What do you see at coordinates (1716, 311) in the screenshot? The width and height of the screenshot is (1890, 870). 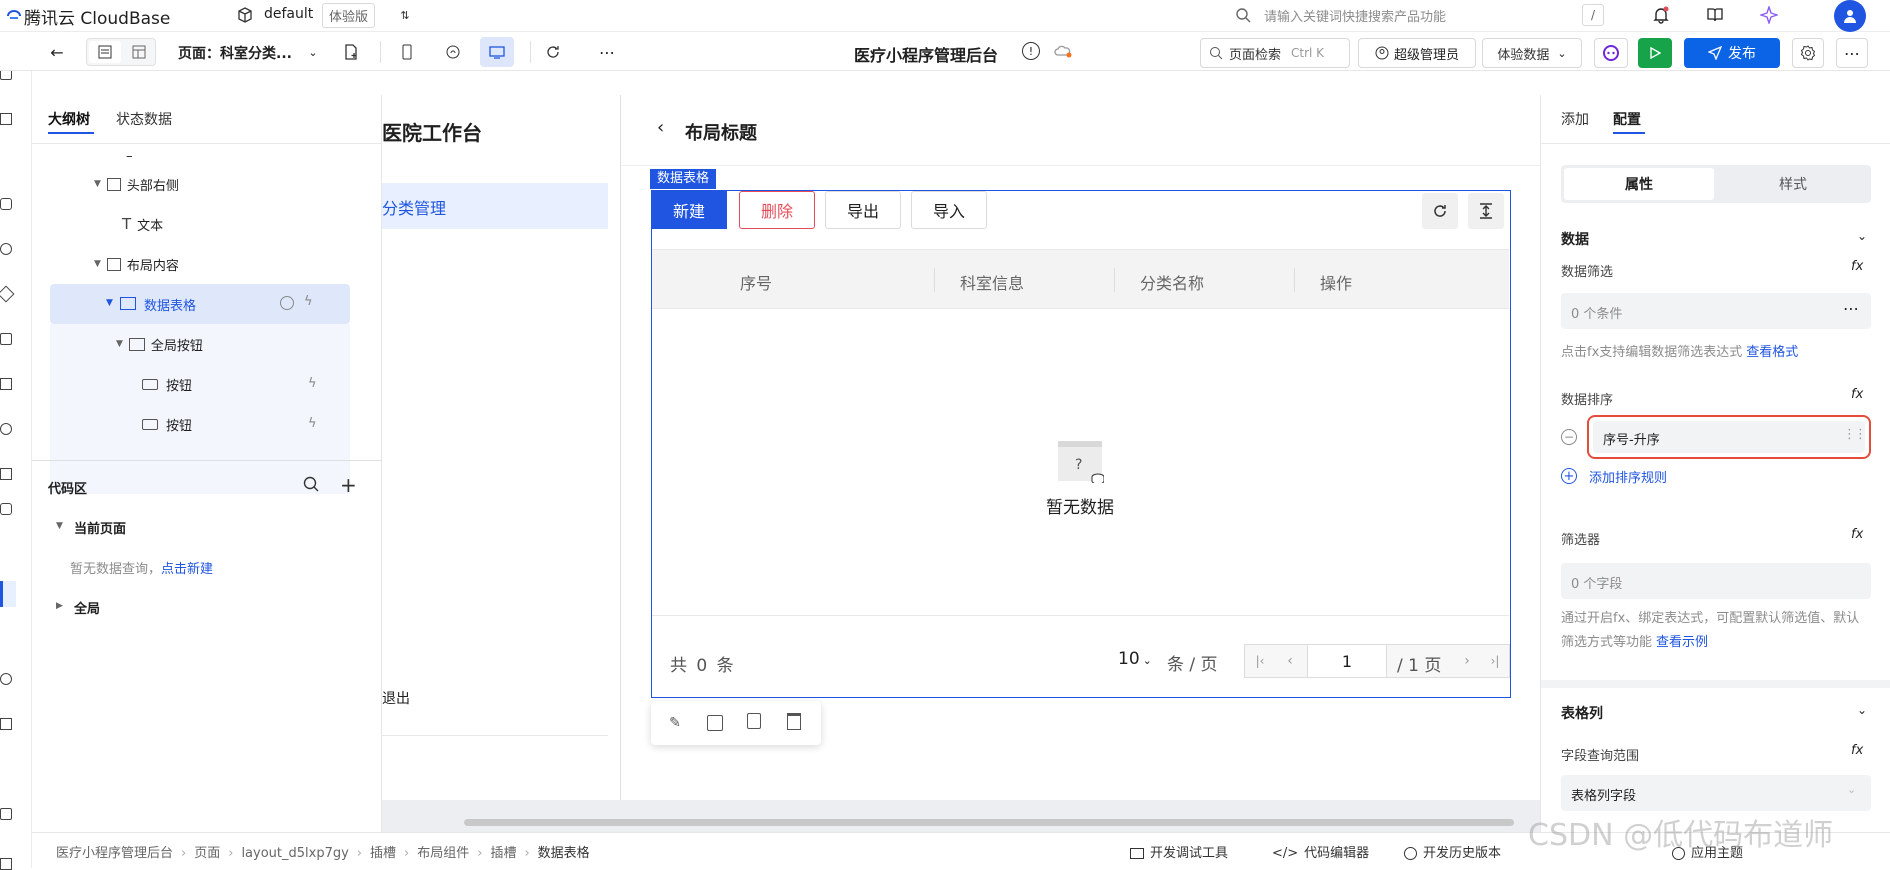 I see `data-filter-field: 0 个条件 ⋯` at bounding box center [1716, 311].